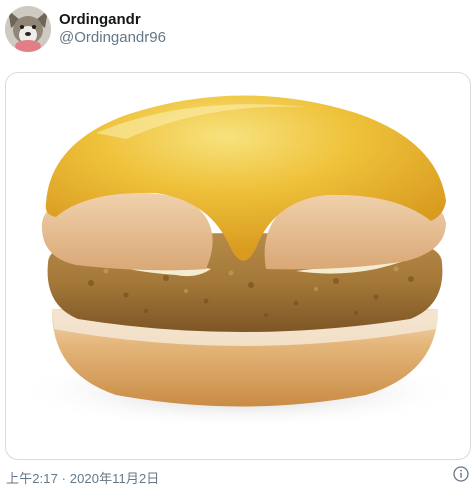 Image resolution: width=476 pixels, height=491 pixels. Describe the element at coordinates (112, 20) in the screenshot. I see `display-name: Ordingandr` at that location.